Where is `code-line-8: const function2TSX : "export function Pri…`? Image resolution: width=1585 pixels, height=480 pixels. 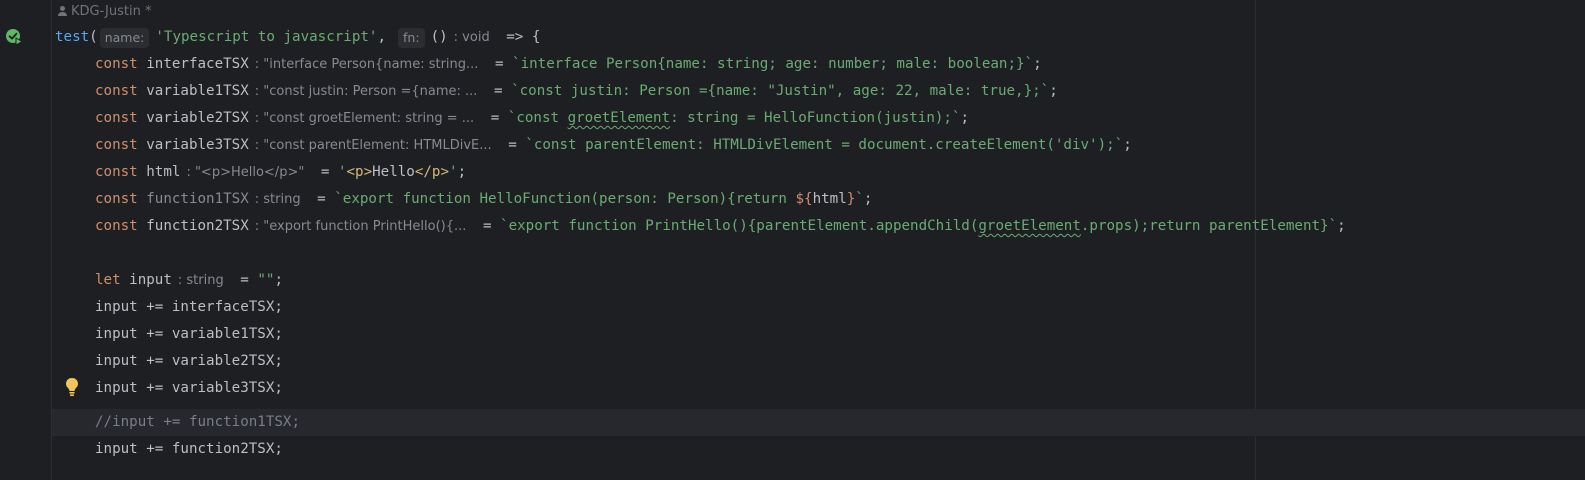 code-line-8: const function2TSX : "export function Pri… is located at coordinates (720, 226).